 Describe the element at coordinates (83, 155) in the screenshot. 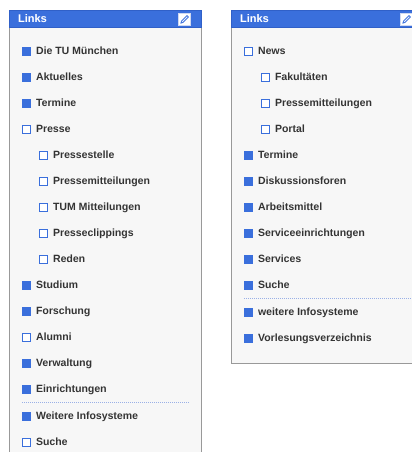

I see `nav-link: Pressestelle` at that location.